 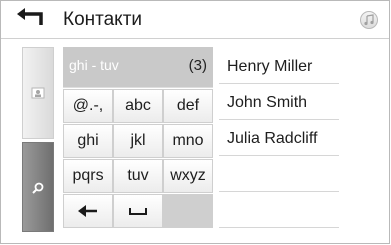 I want to click on key-def: def, so click(x=188, y=106).